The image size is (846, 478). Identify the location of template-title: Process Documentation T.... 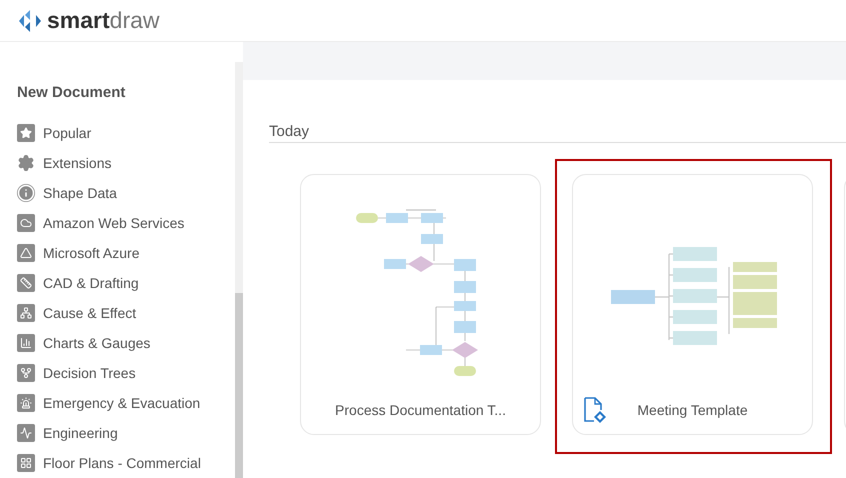
(421, 410).